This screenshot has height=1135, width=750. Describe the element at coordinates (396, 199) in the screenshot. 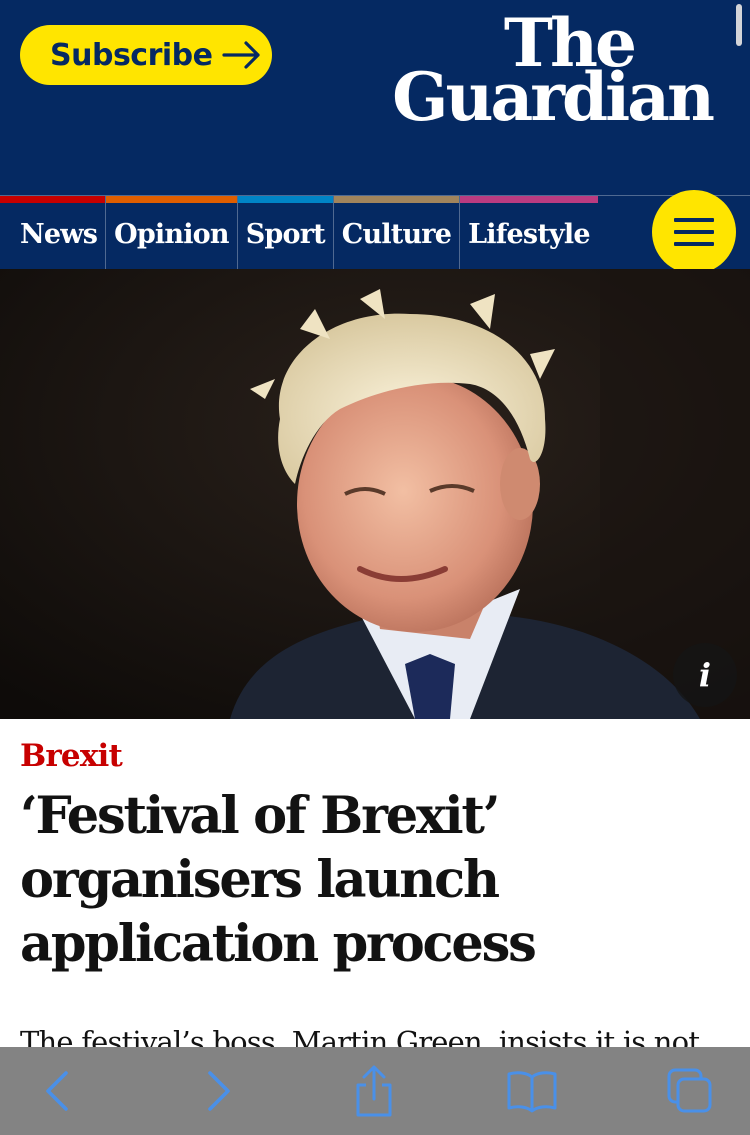

I see `nav-pillar-culture` at that location.